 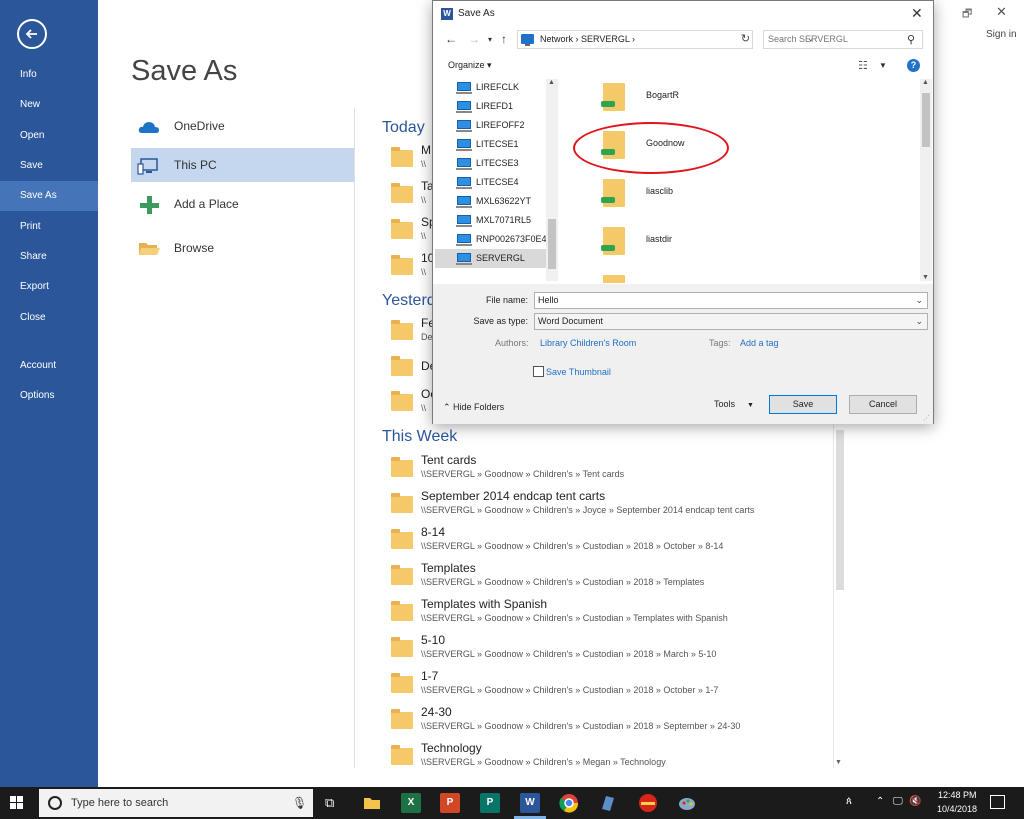 I want to click on nav-pane-scrollbar: ▲, so click(x=552, y=180).